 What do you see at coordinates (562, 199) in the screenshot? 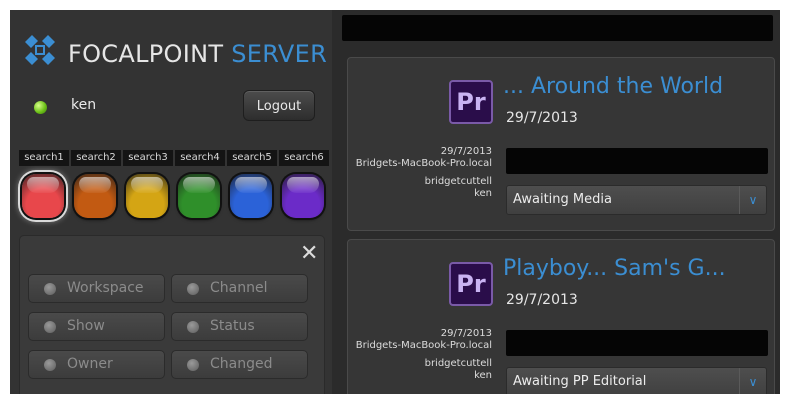
I see `status-value: Awaiting Media` at bounding box center [562, 199].